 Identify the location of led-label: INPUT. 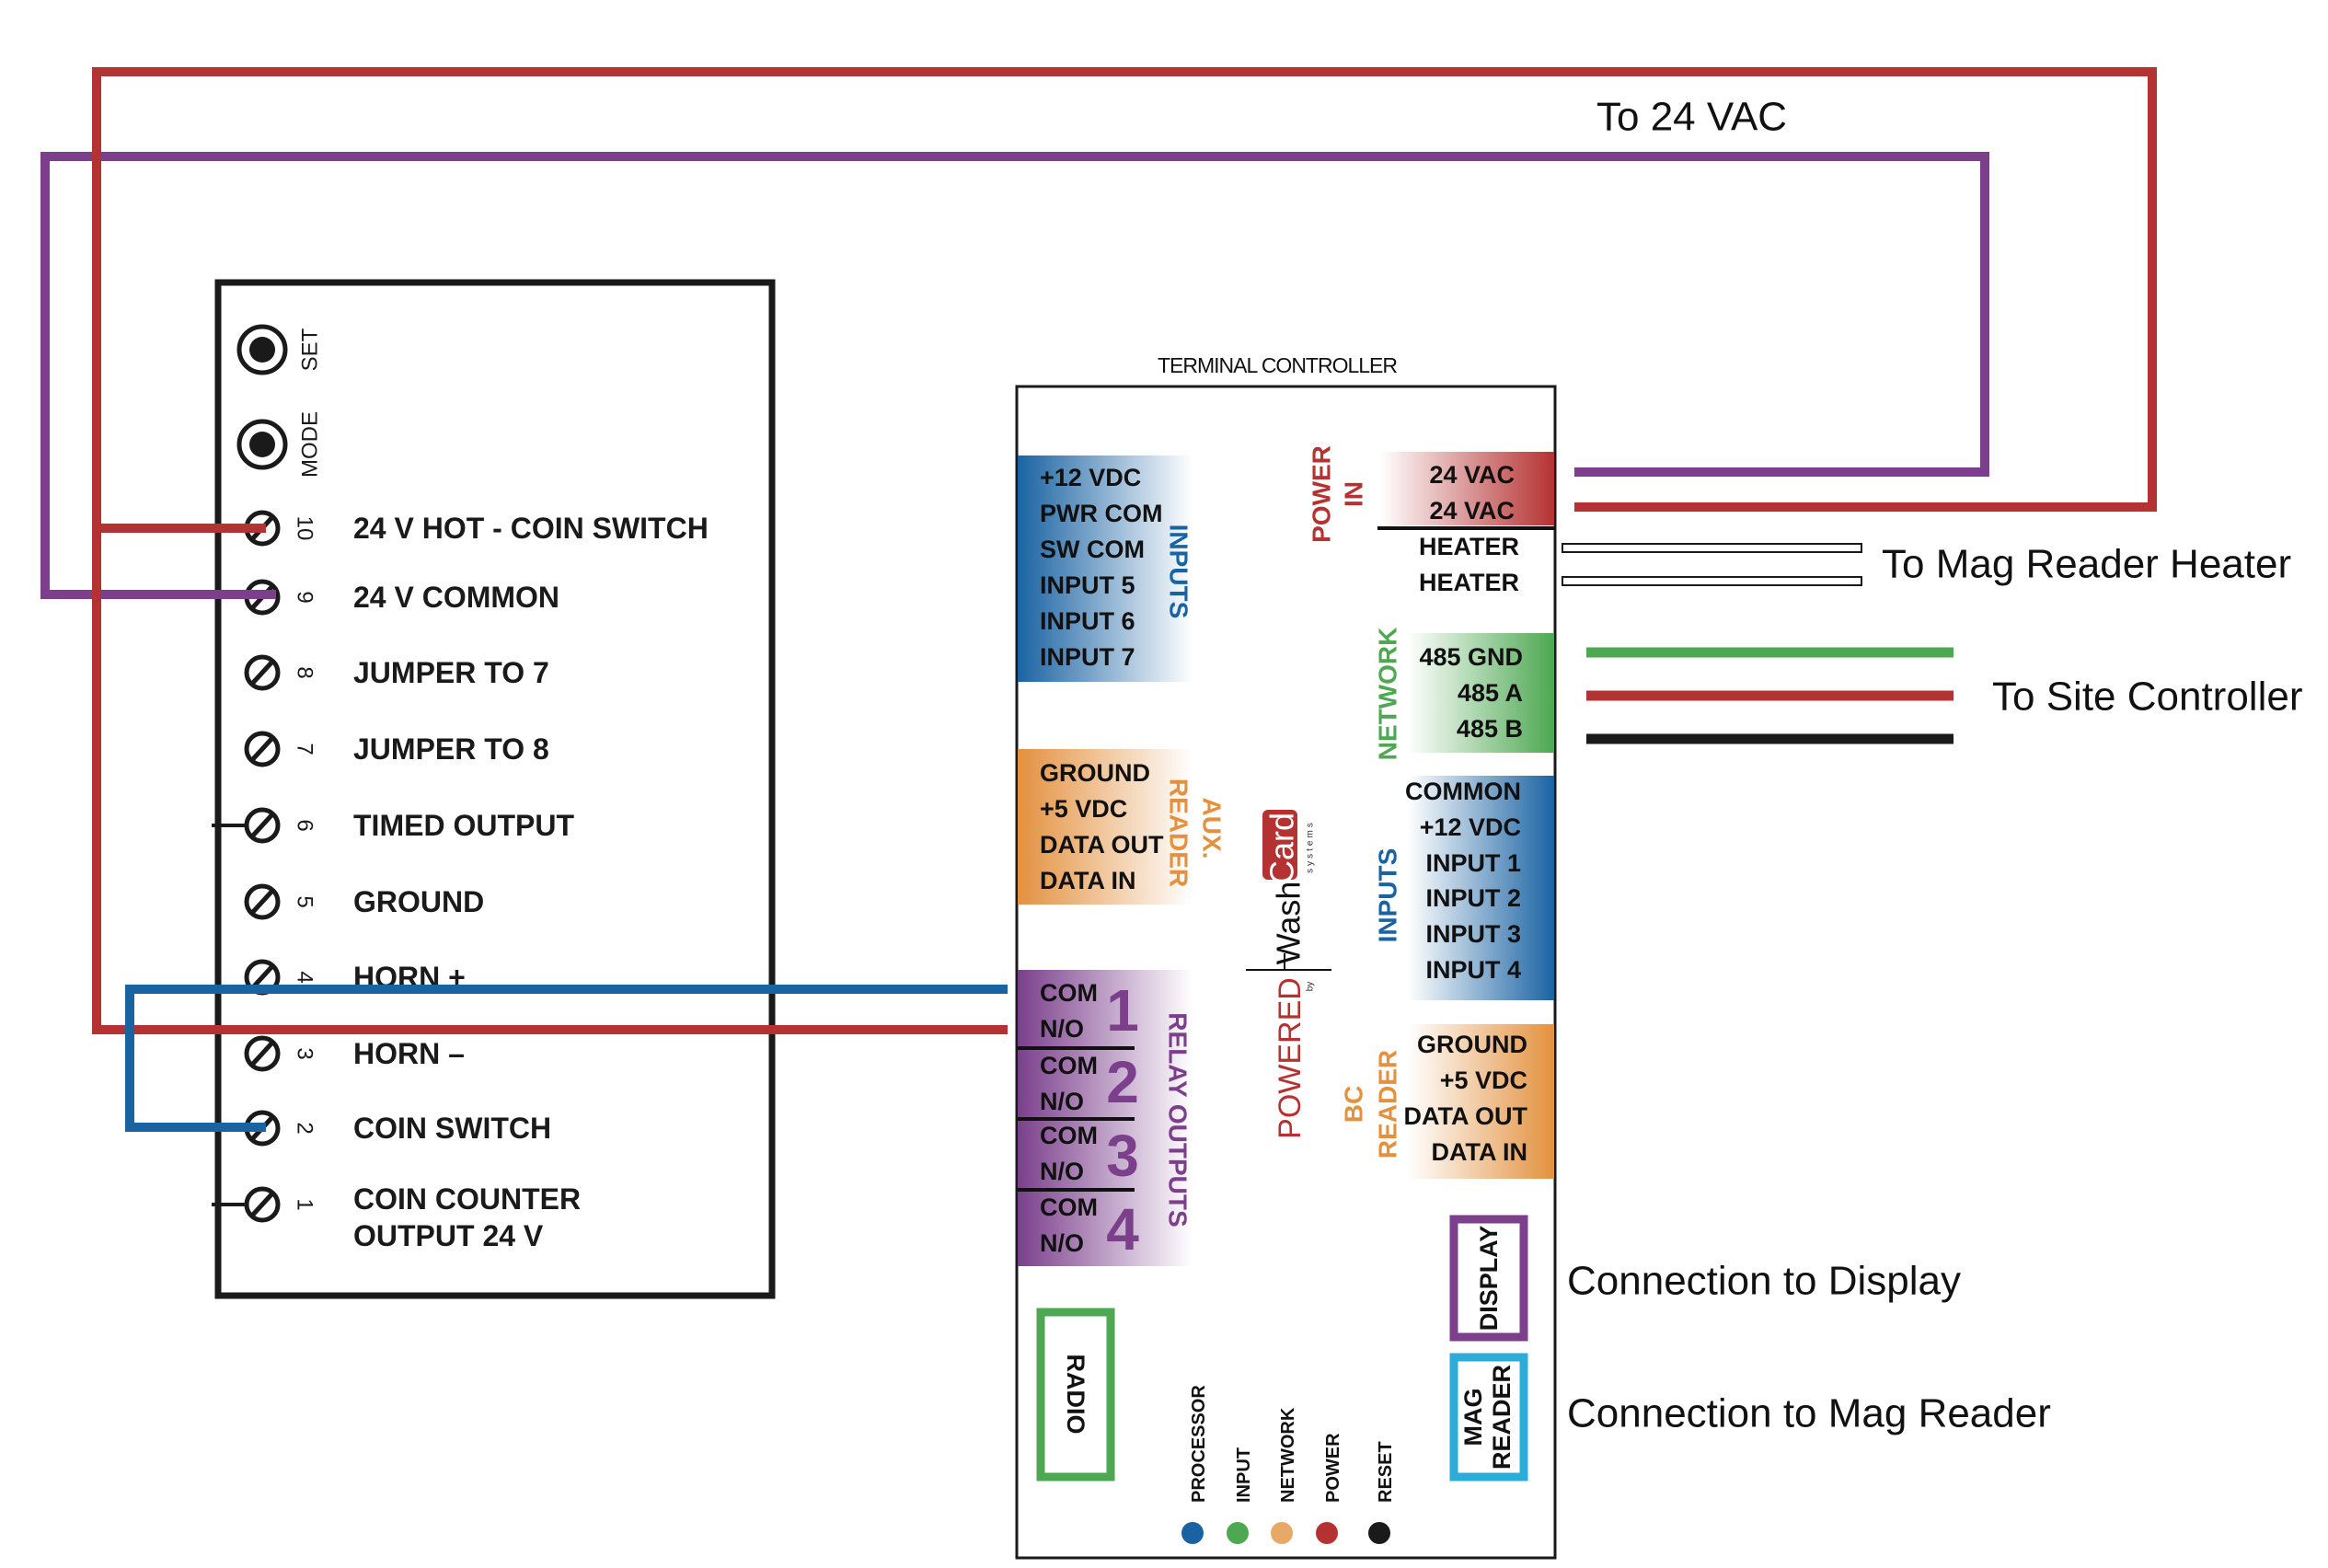
(1244, 1475).